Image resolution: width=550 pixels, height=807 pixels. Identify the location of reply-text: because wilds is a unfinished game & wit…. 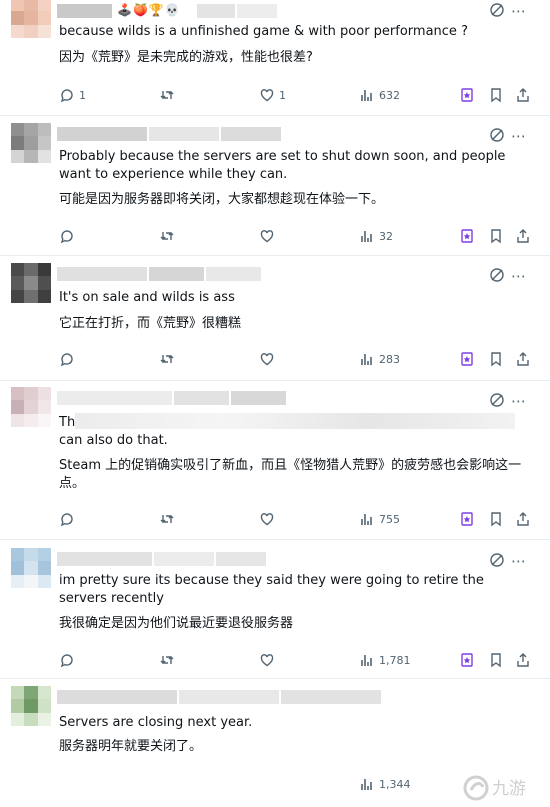
(263, 31).